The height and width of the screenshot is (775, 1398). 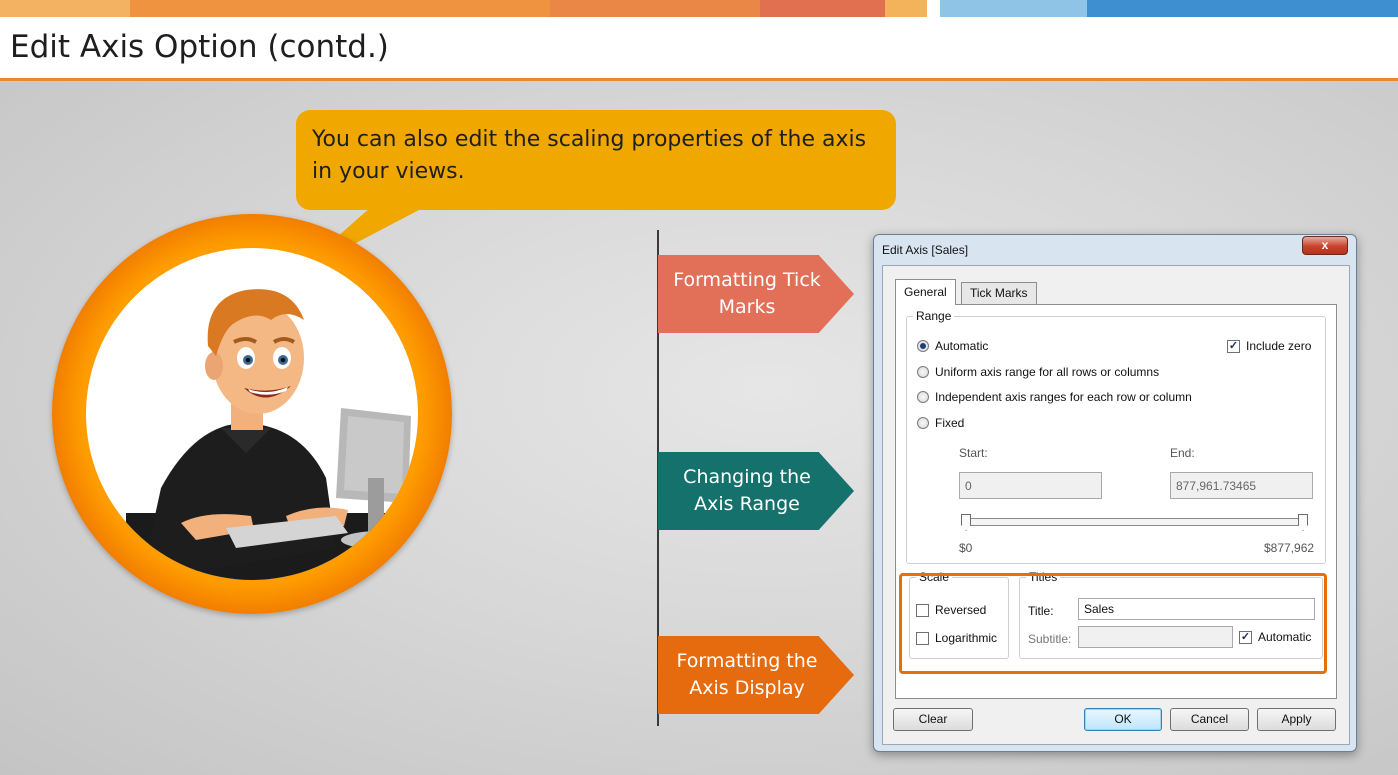 What do you see at coordinates (1296, 719) in the screenshot?
I see `apply-button: Apply` at bounding box center [1296, 719].